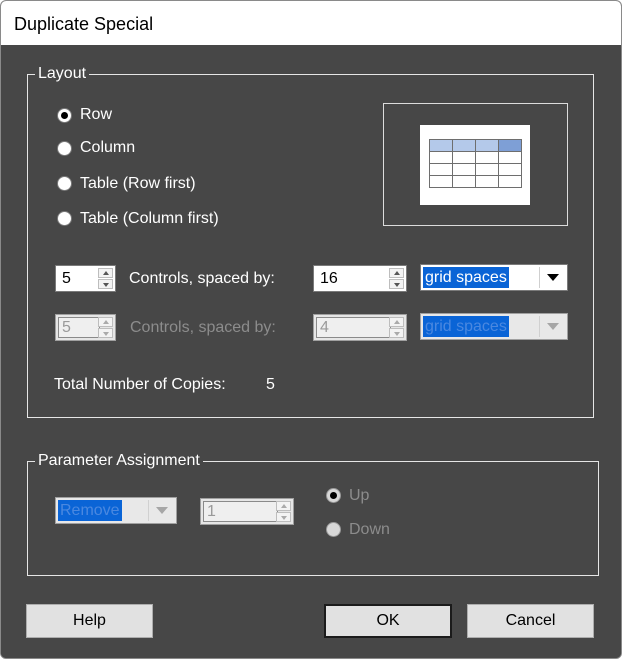 The image size is (622, 659). I want to click on total-copies-label: Total Number of Copies:, so click(140, 384).